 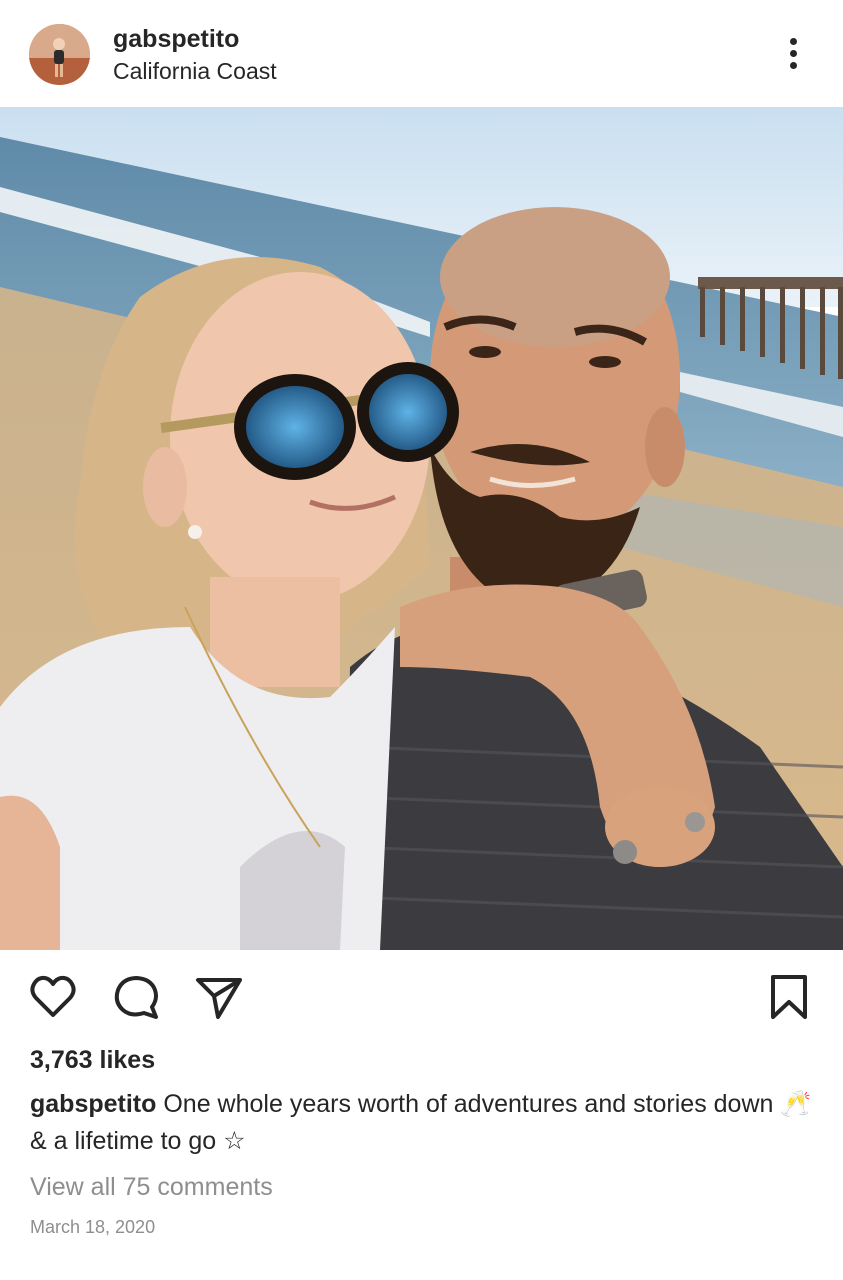 What do you see at coordinates (176, 39) in the screenshot?
I see `post-username: gabspetito` at bounding box center [176, 39].